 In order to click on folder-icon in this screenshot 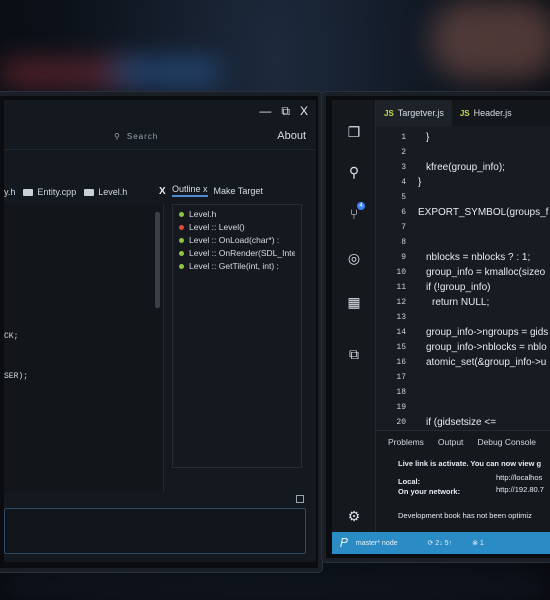, I will do `click(28, 192)`.